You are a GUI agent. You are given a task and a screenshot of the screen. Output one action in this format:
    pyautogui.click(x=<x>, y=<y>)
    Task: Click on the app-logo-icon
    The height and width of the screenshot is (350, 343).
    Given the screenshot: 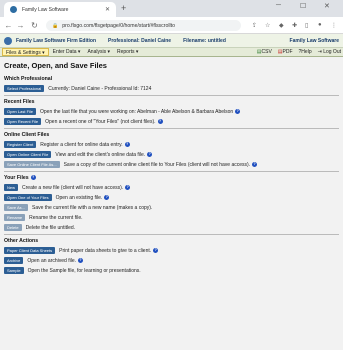 What is the action you would take?
    pyautogui.click(x=8, y=40)
    